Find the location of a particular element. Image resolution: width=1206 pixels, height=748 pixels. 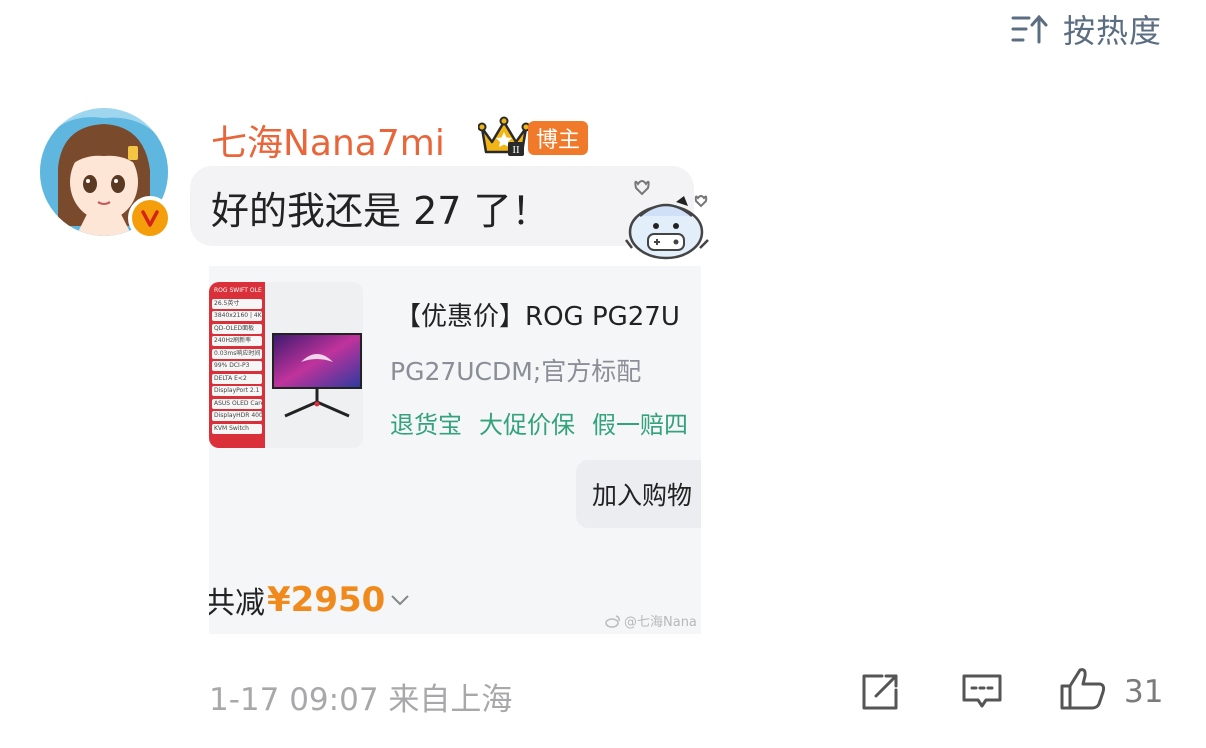

username: 七海Nana7mi is located at coordinates (328, 140).